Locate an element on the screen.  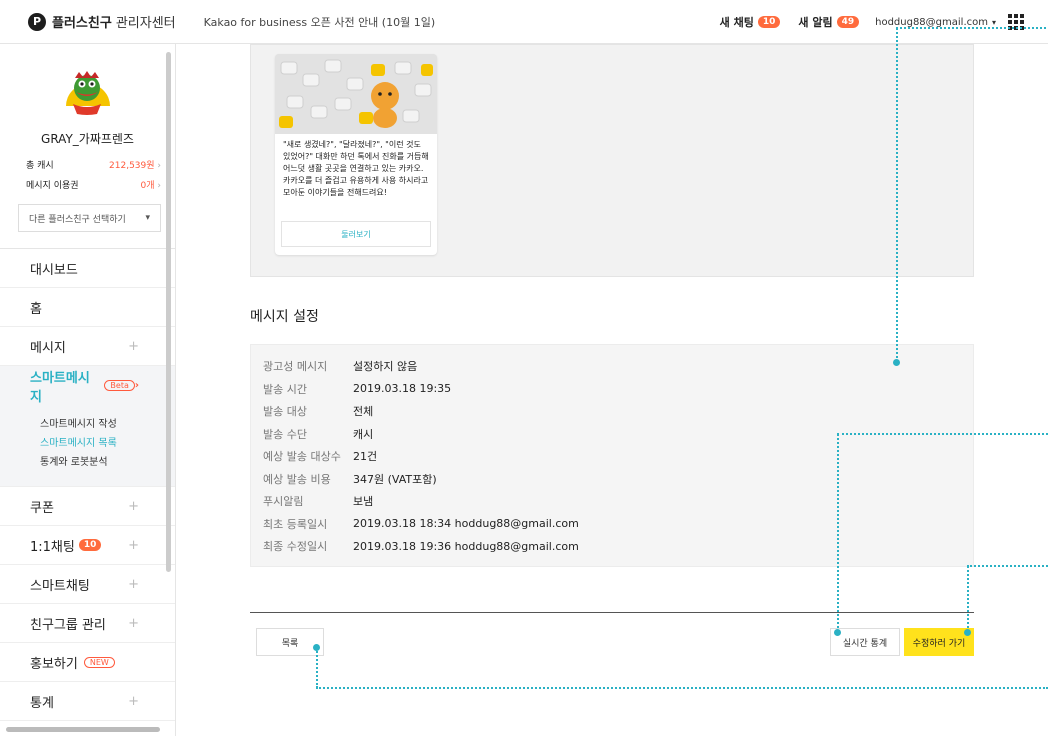
settings-row: 발송 대상 전체 is located at coordinates (612, 411).